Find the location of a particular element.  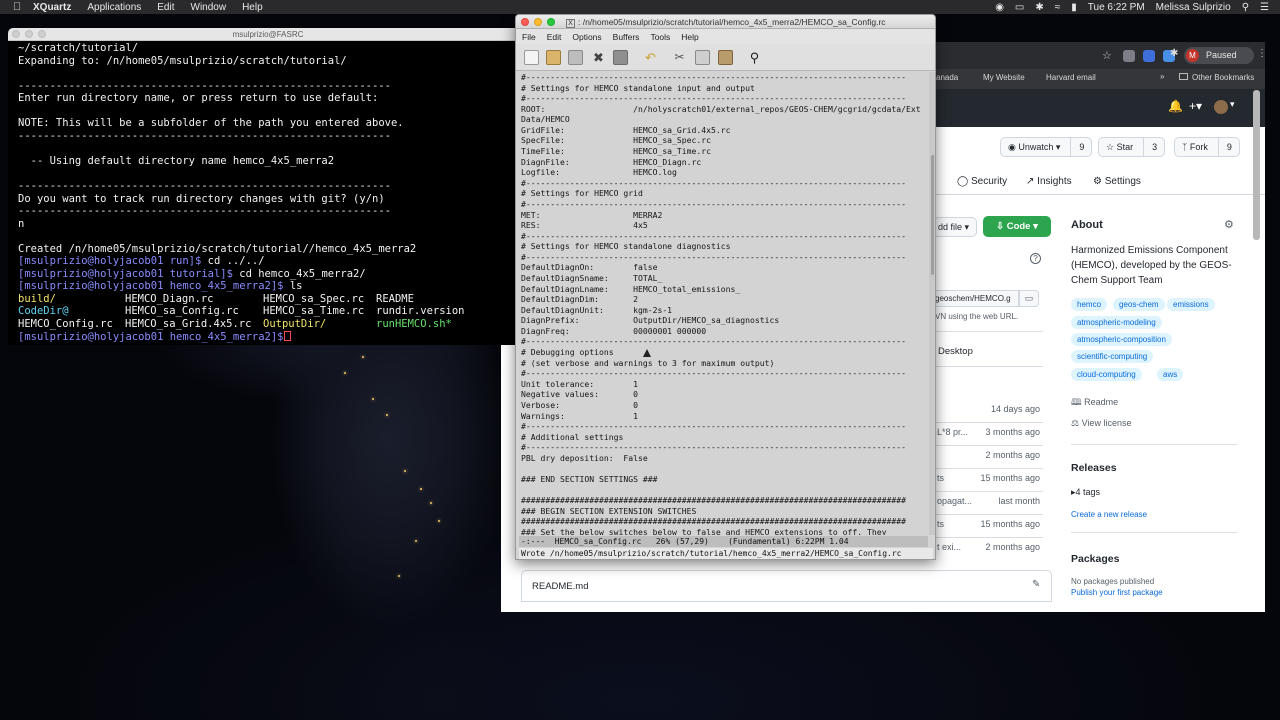

topic-tag: scientific-computing is located at coordinates (1112, 356).